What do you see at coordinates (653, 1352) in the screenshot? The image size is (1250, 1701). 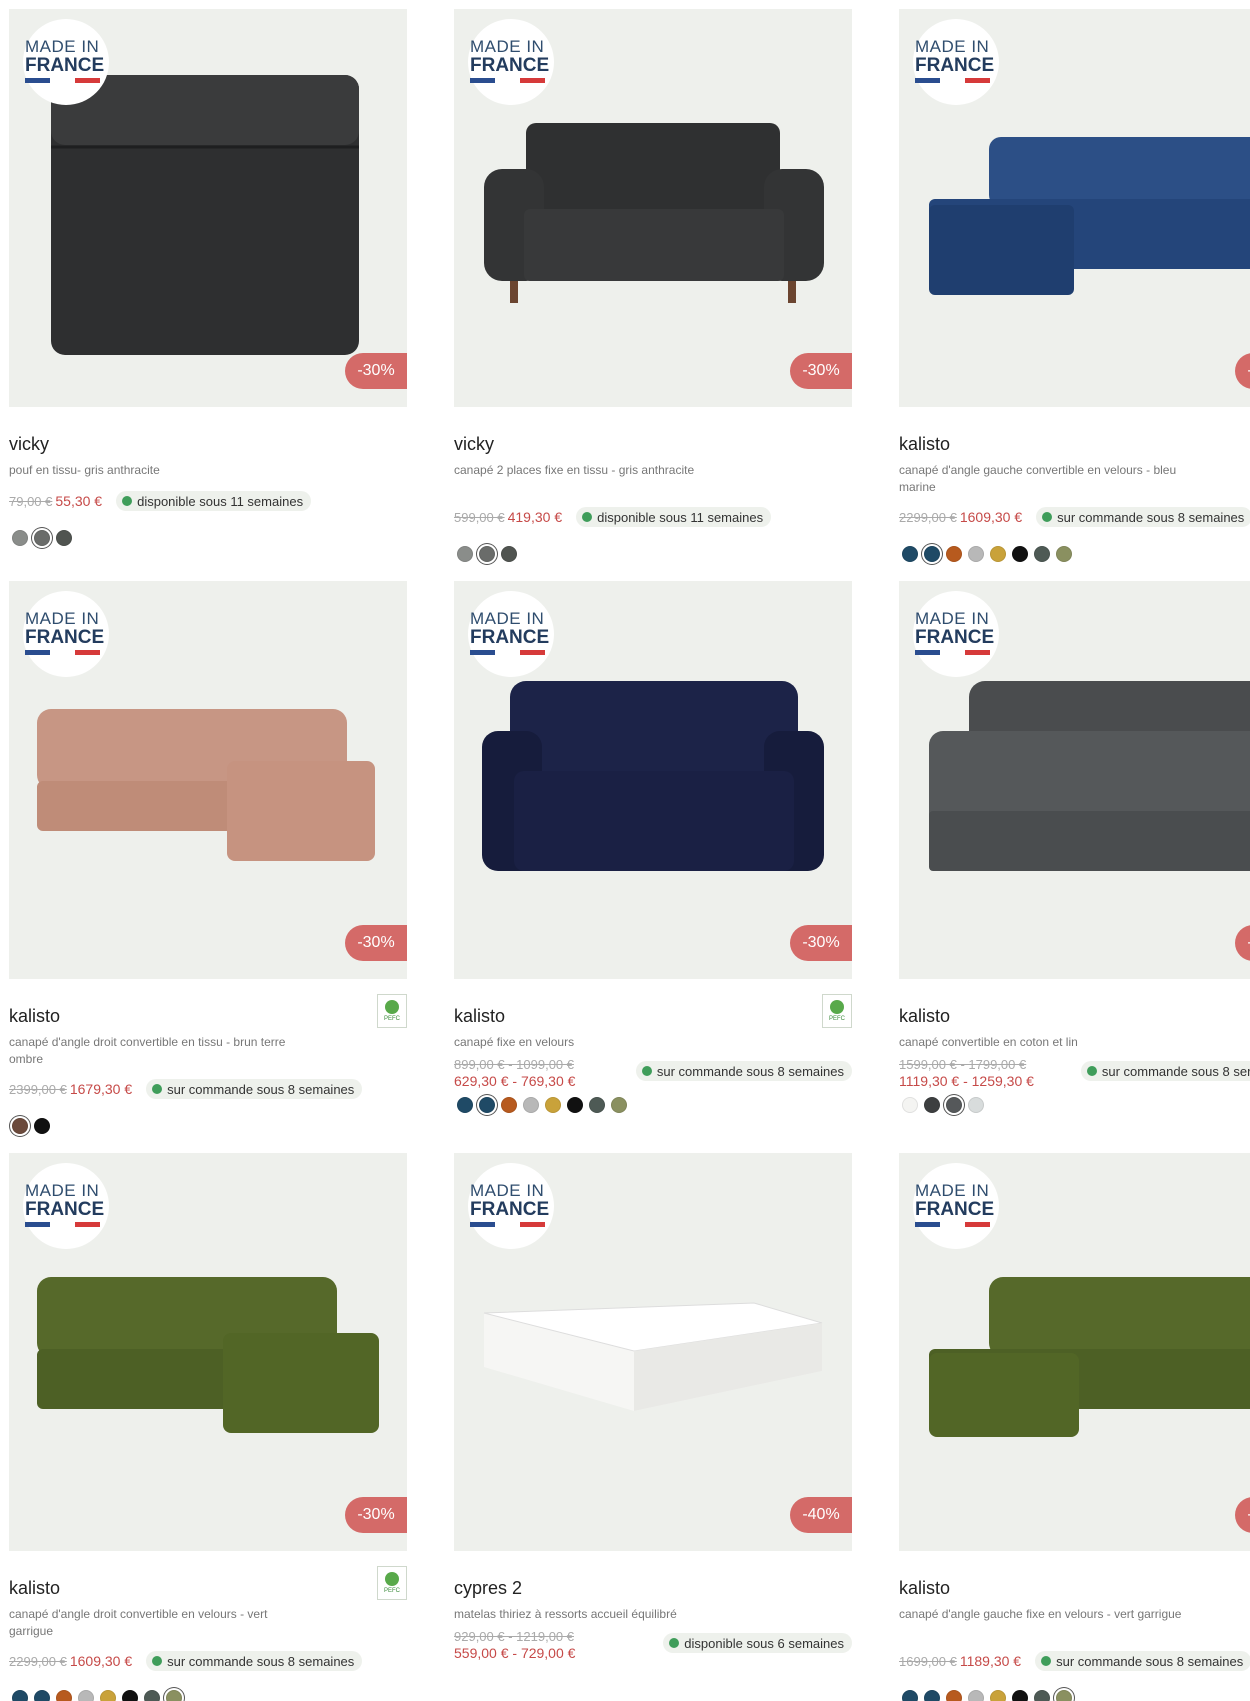 I see `product-image-box: MADE IN FRANCE -40%` at bounding box center [653, 1352].